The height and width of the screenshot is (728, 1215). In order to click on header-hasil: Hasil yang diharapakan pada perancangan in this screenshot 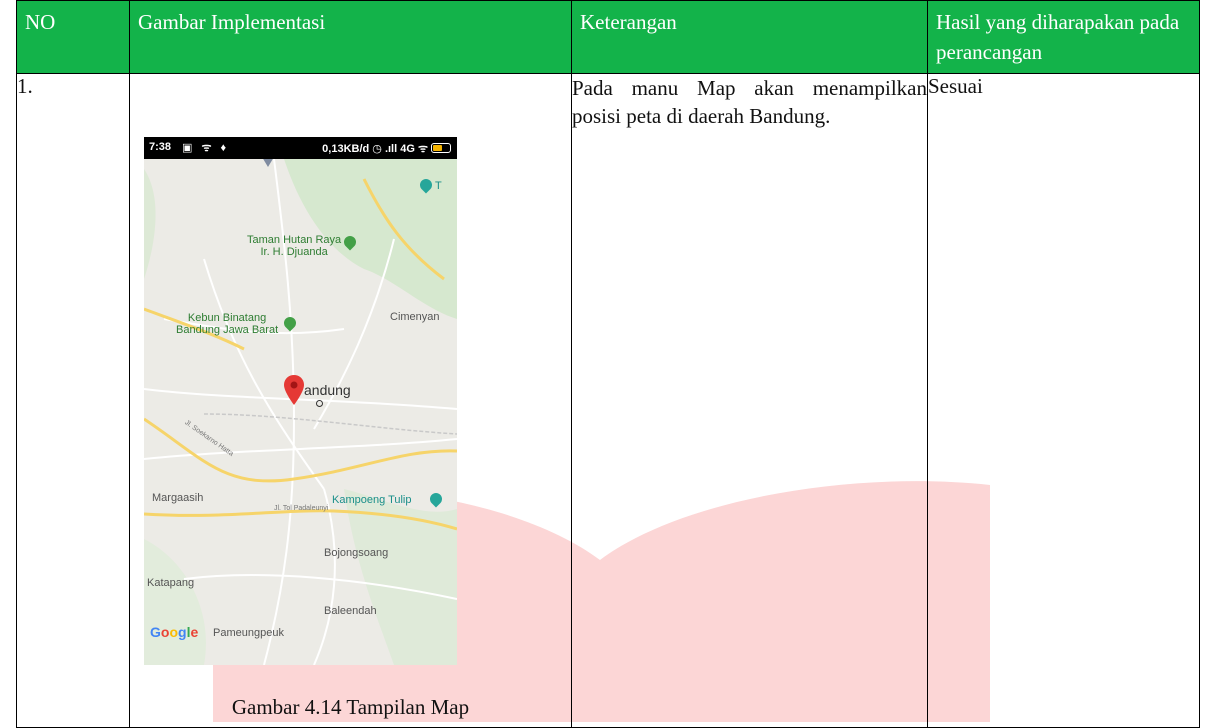, I will do `click(1063, 37)`.